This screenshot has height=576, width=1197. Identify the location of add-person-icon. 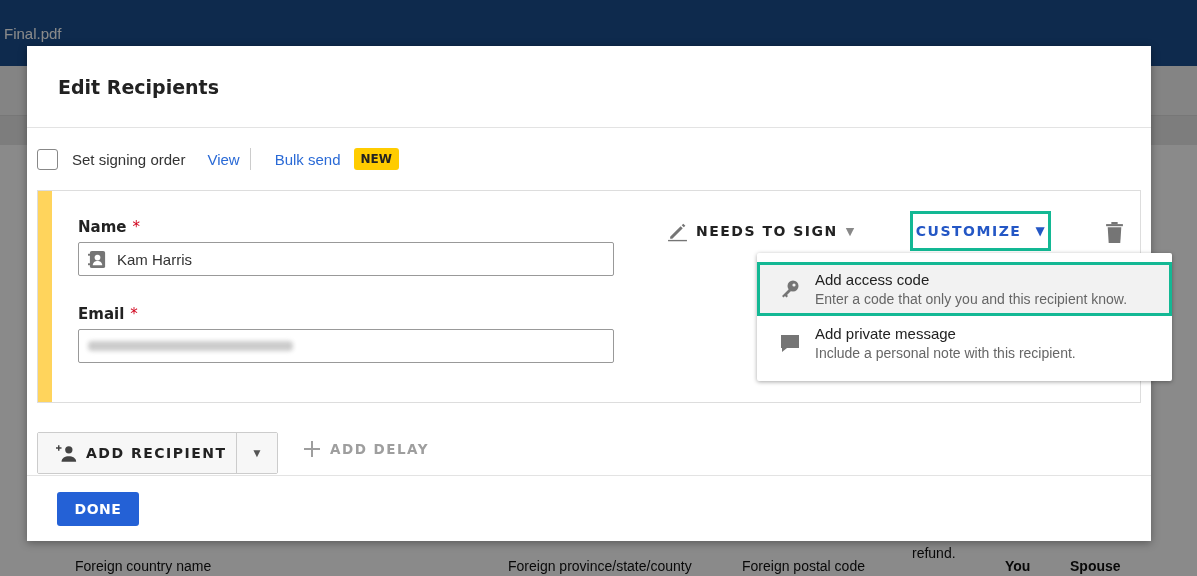
(67, 453).